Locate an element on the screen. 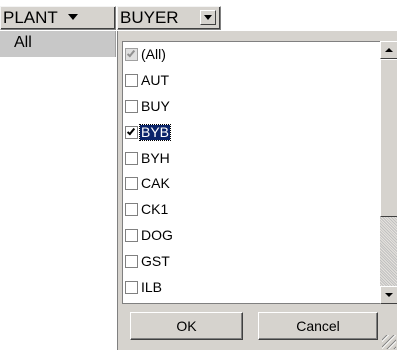 The image size is (397, 350). dropdown-arrow-icon is located at coordinates (73, 17).